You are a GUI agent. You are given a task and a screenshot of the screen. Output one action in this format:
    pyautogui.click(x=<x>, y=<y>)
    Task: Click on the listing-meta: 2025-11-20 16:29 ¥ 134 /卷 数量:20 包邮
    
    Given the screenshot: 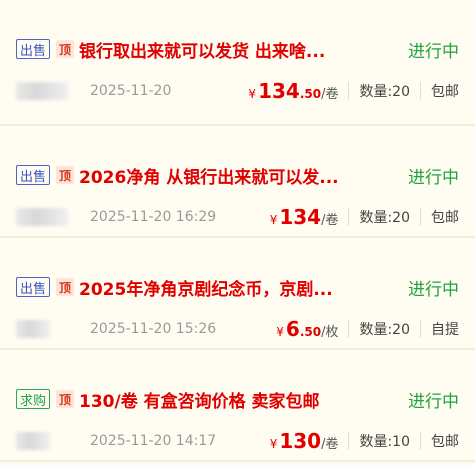 What is the action you would take?
    pyautogui.click(x=237, y=217)
    